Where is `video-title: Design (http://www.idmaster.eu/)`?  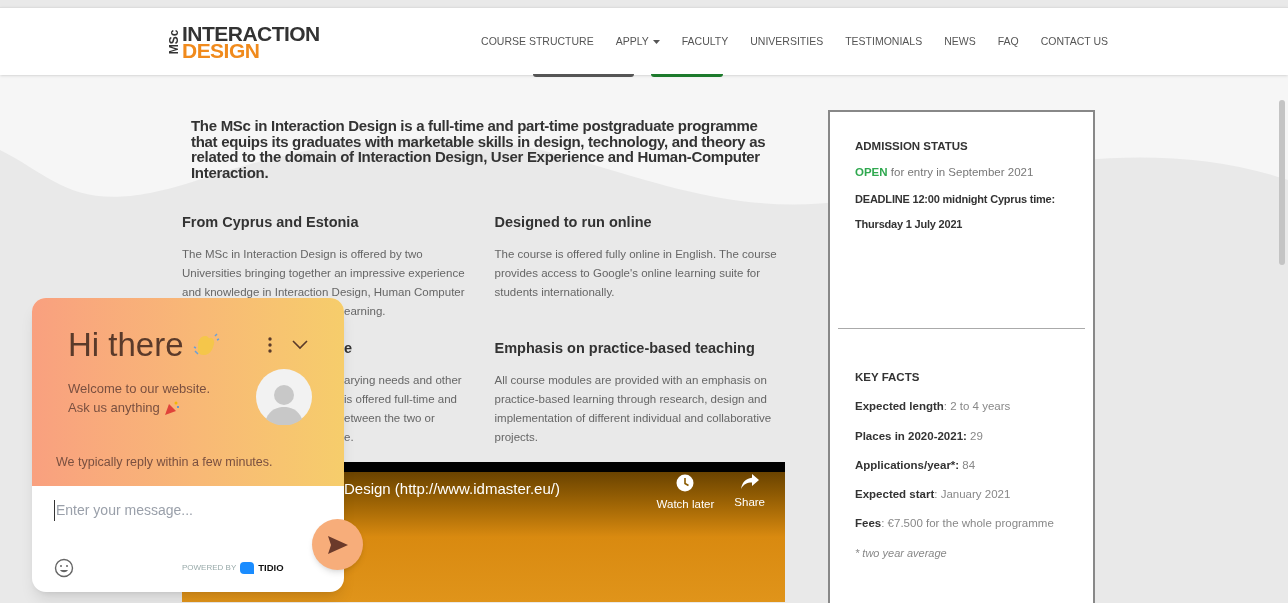 video-title: Design (http://www.idmaster.eu/) is located at coordinates (452, 489).